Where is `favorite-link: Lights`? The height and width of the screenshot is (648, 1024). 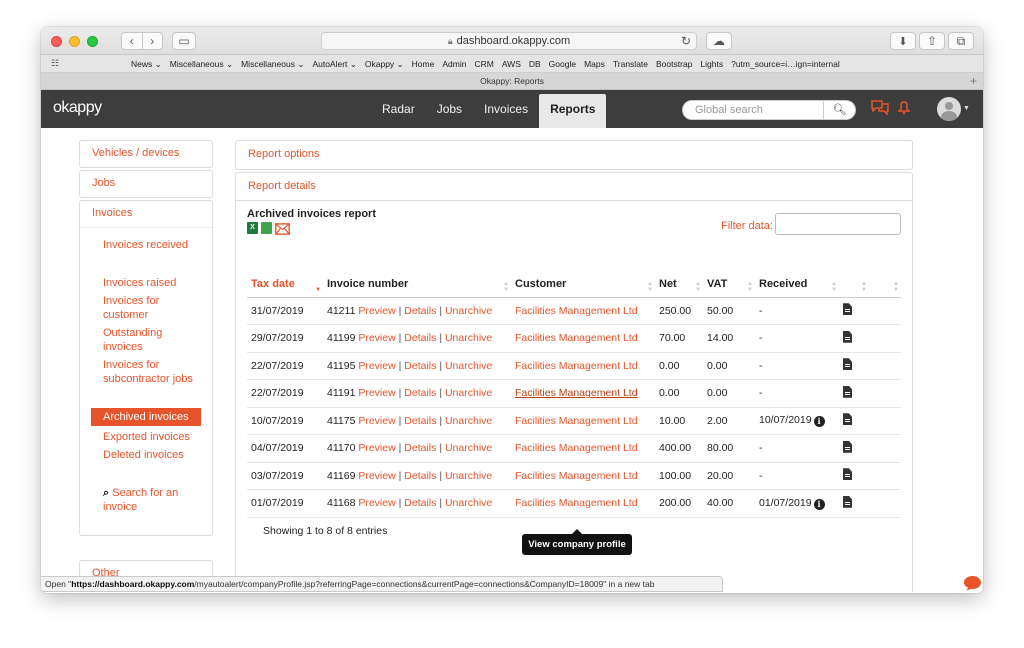 favorite-link: Lights is located at coordinates (711, 64).